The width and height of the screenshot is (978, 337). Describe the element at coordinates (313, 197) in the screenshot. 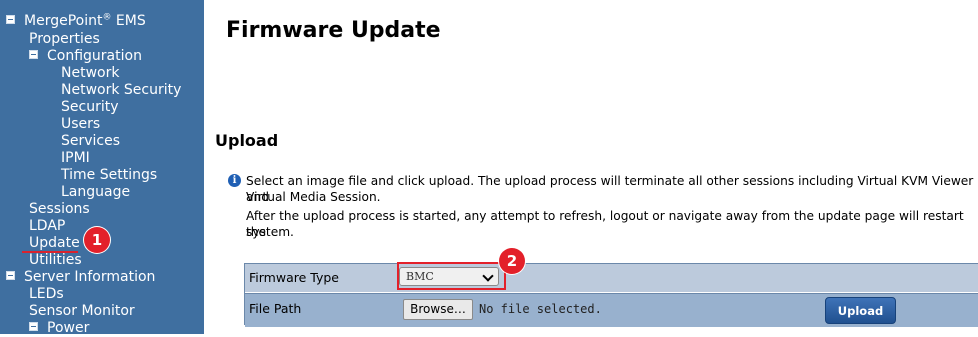

I see `info-text-line: Virtual Media Session.` at that location.